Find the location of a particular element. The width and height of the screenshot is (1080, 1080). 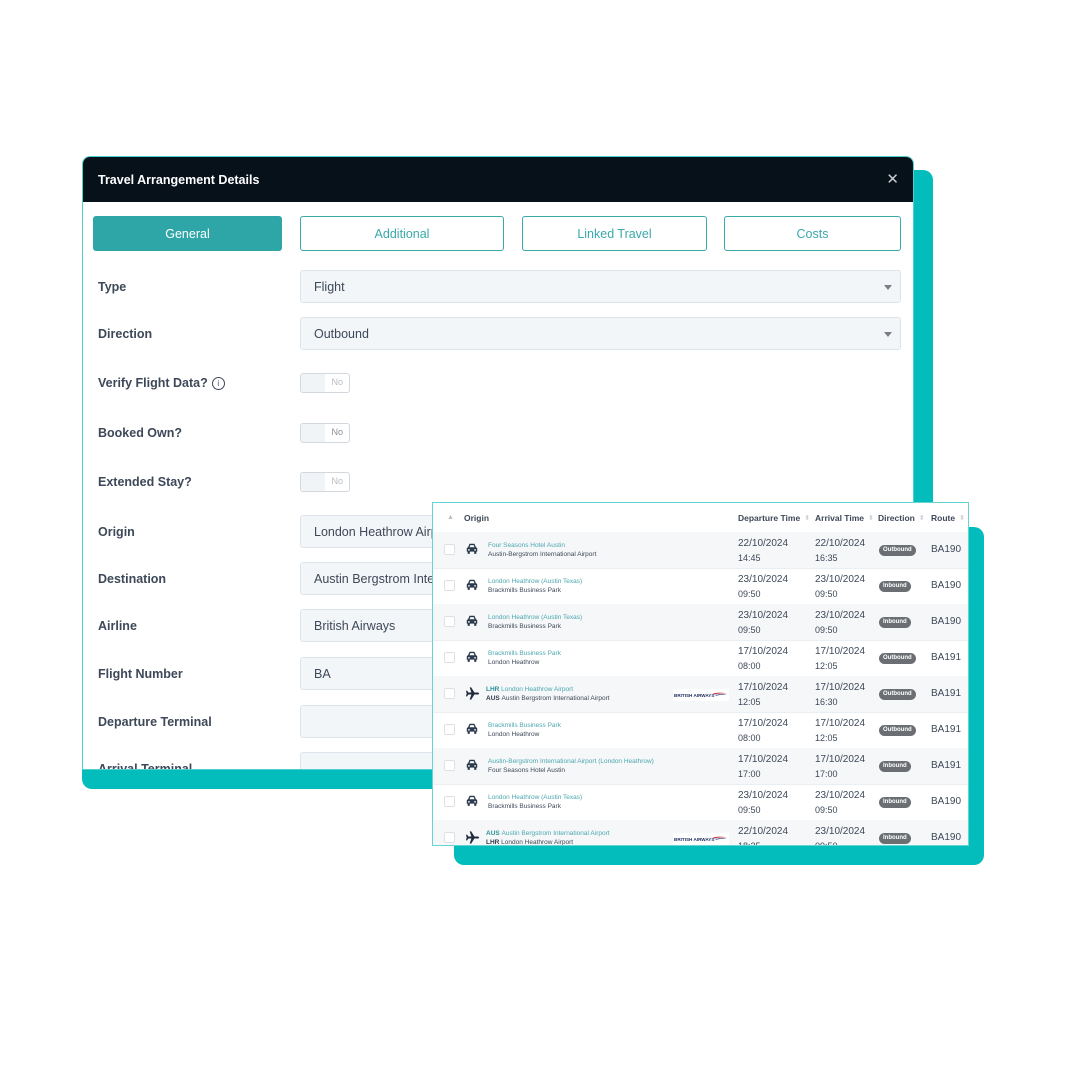

origin-line: LHR London Heathrow Airport is located at coordinates (548, 689).